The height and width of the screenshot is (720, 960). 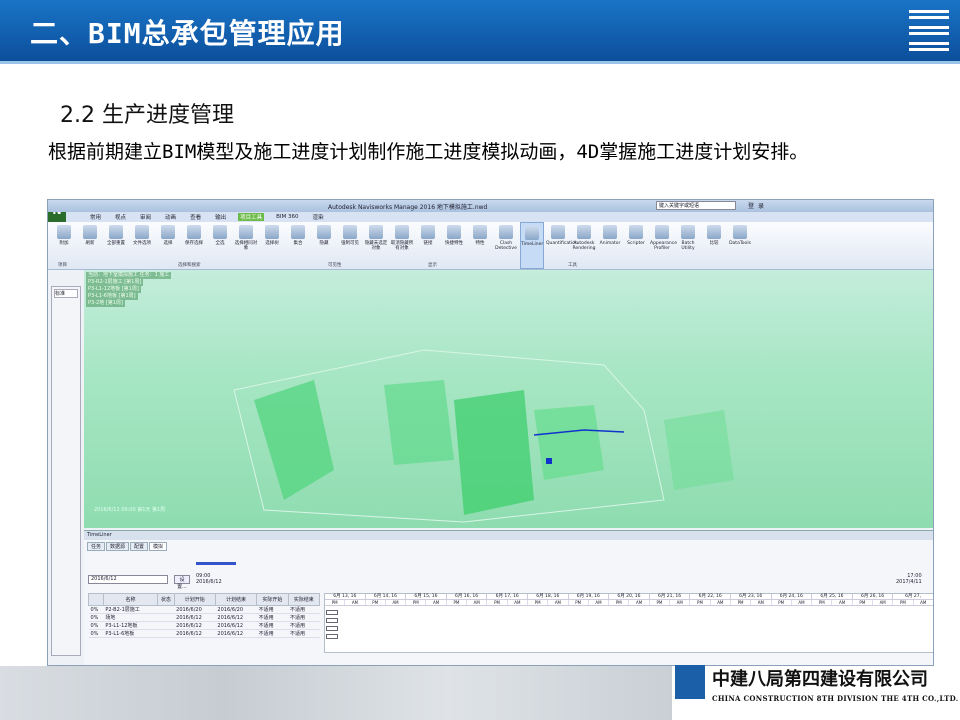 What do you see at coordinates (287, 217) in the screenshot?
I see `ribbon-tab: BIM 360` at bounding box center [287, 217].